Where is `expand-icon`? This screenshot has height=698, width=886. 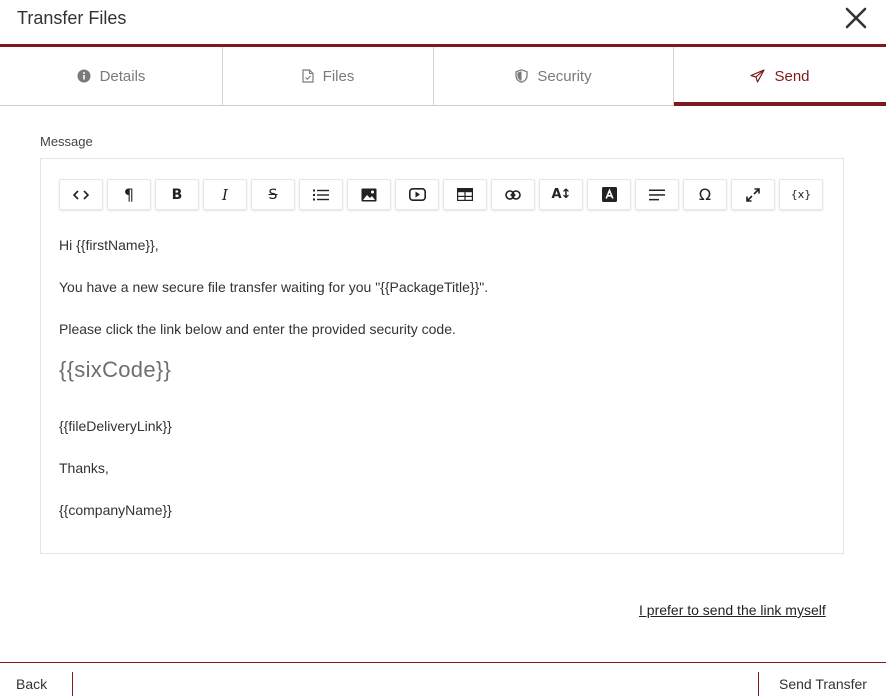 expand-icon is located at coordinates (753, 194).